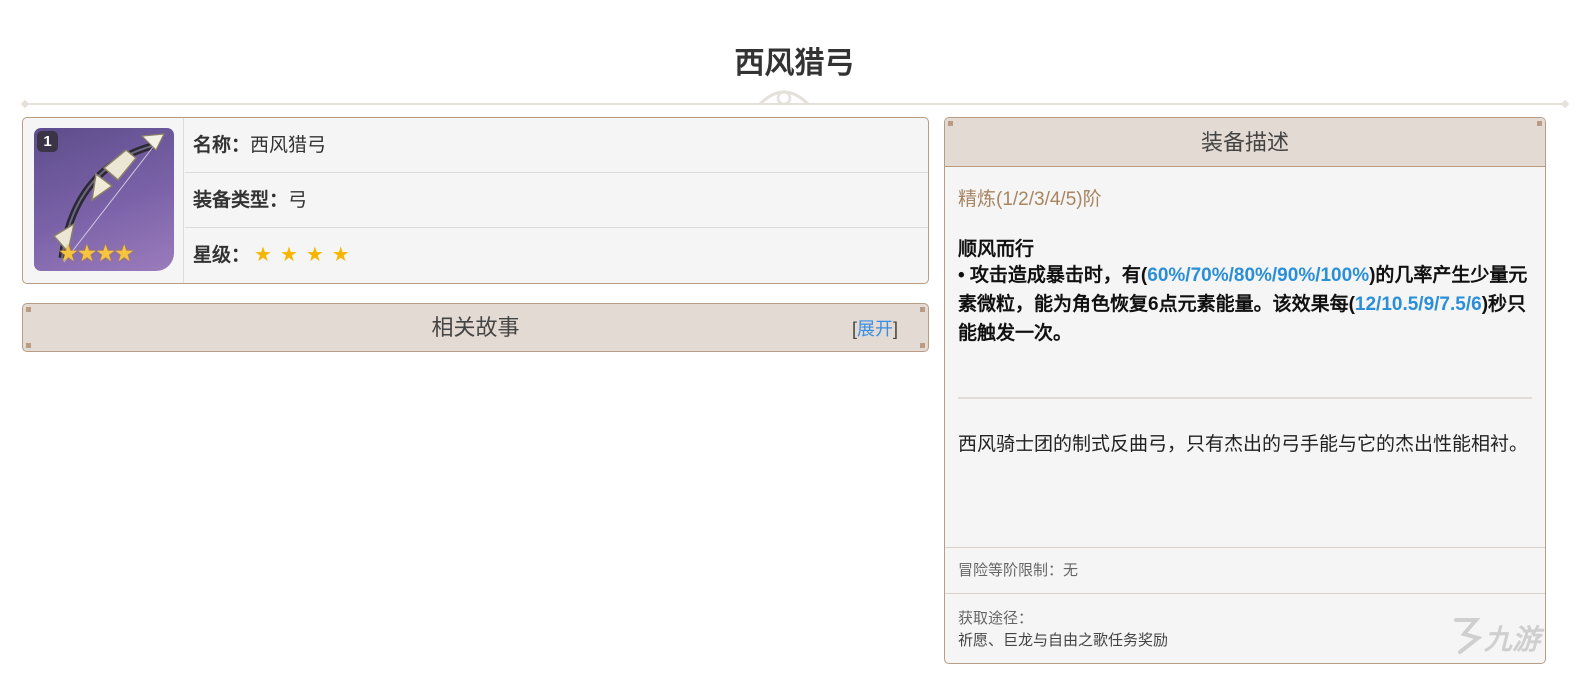 This screenshot has width=1589, height=677. I want to click on type-value: 弓, so click(298, 200).